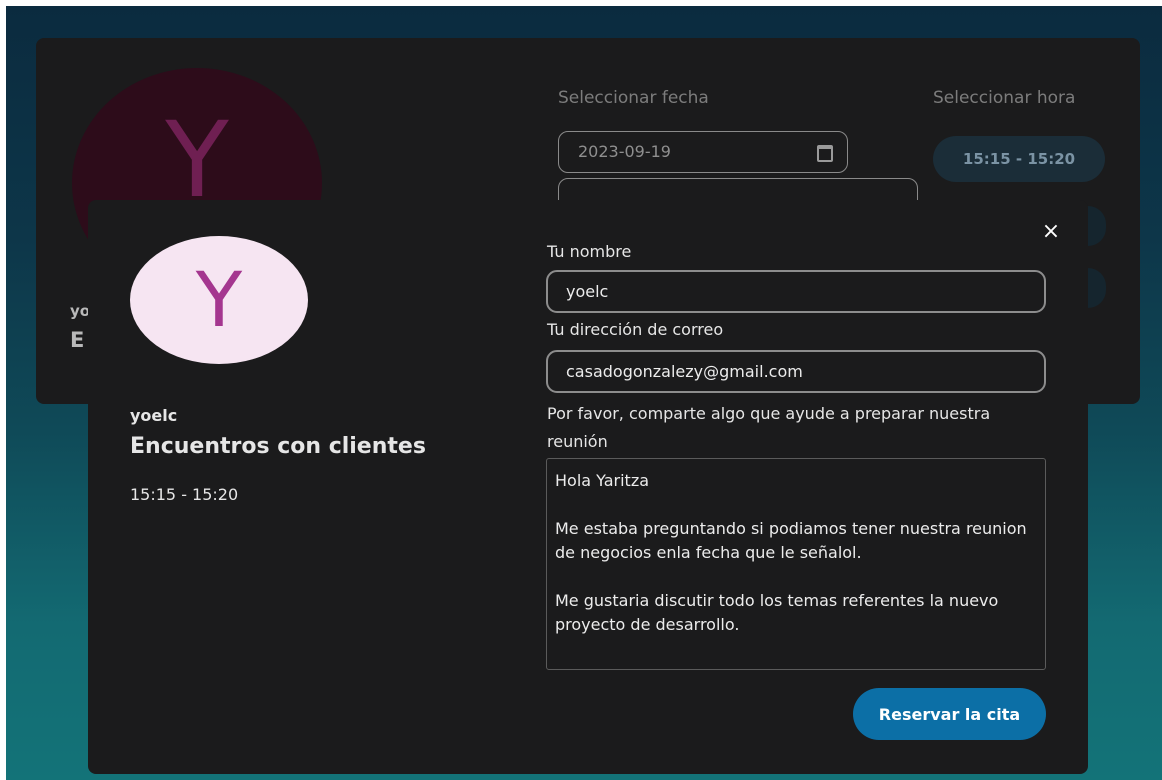  Describe the element at coordinates (796, 291) in the screenshot. I see `name-input` at that location.